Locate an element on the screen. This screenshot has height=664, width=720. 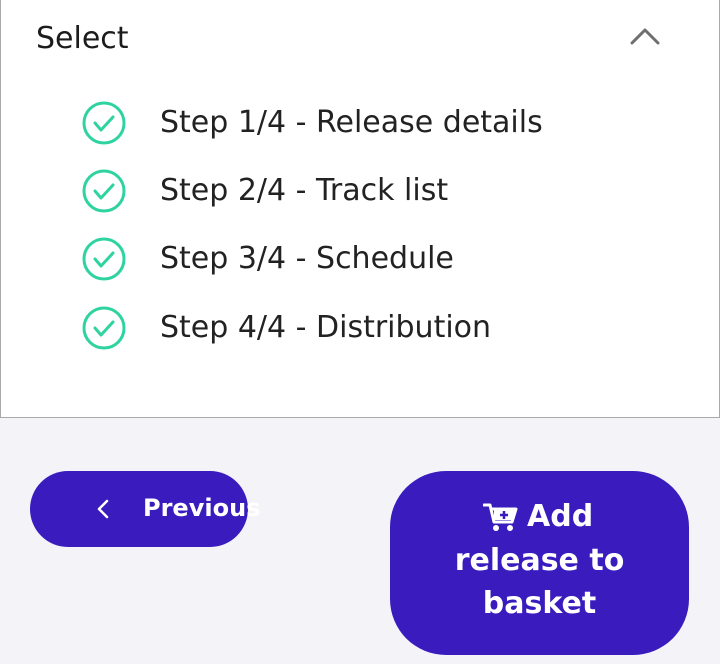
add-label-line-3: basket is located at coordinates (539, 603).